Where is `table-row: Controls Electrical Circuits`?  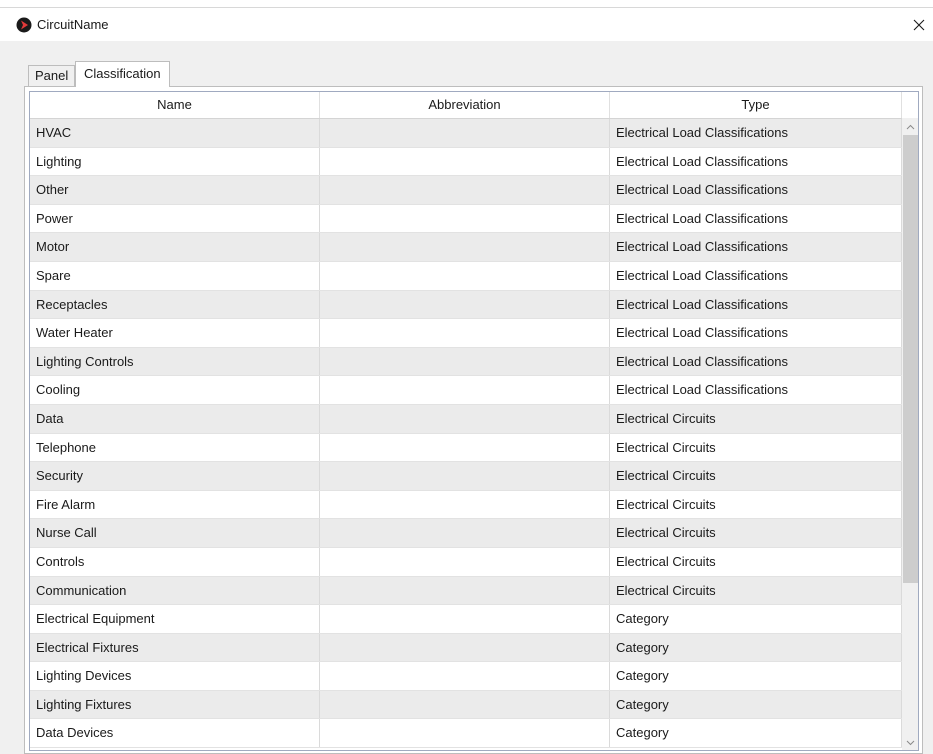
table-row: Controls Electrical Circuits is located at coordinates (466, 562).